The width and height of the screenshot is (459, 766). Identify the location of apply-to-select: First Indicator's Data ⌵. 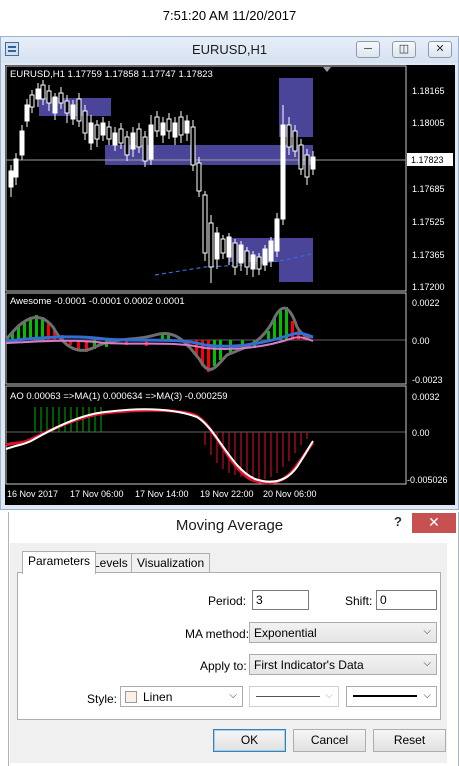
(343, 664).